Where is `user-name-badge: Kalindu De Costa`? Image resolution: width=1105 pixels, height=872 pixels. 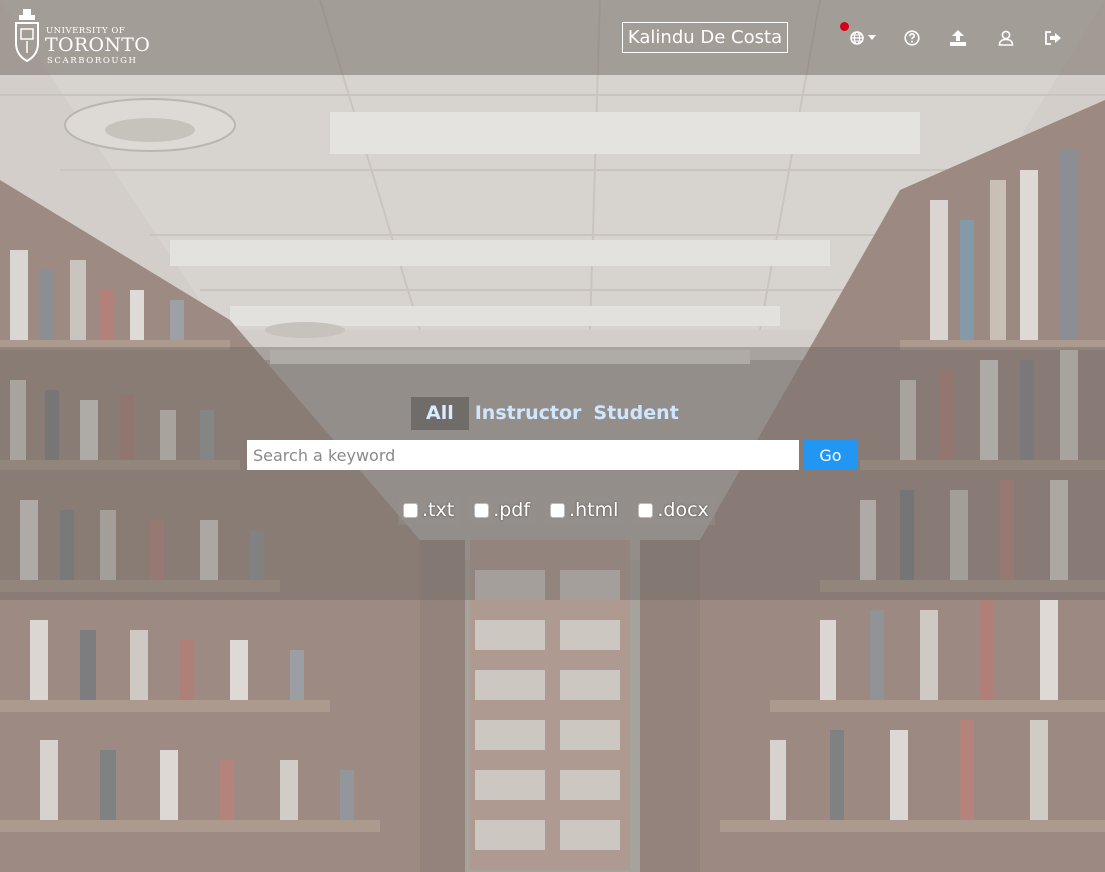
user-name-badge: Kalindu De Costa is located at coordinates (705, 37).